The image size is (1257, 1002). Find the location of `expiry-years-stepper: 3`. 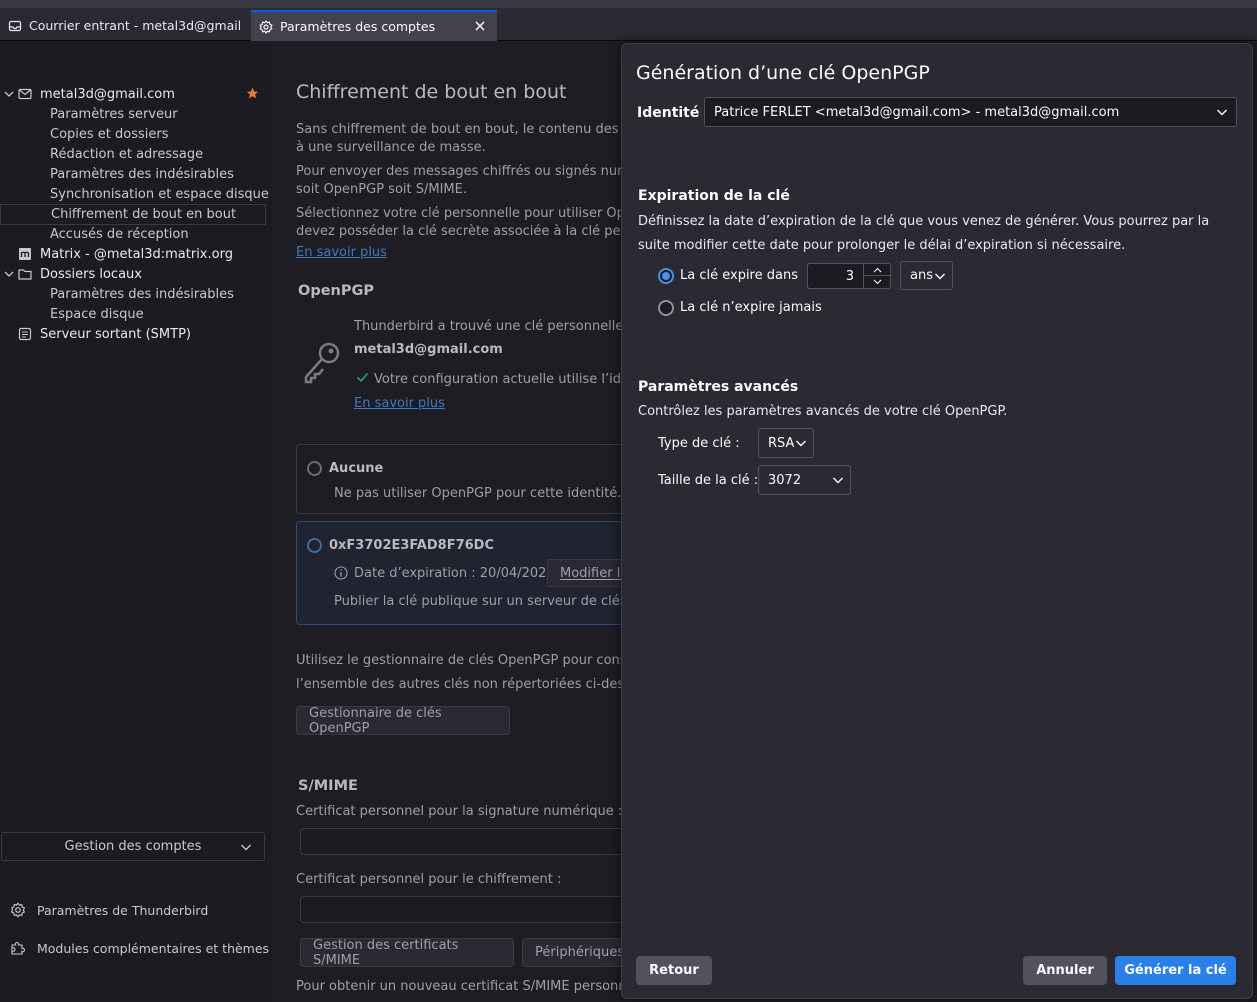

expiry-years-stepper: 3 is located at coordinates (849, 276).